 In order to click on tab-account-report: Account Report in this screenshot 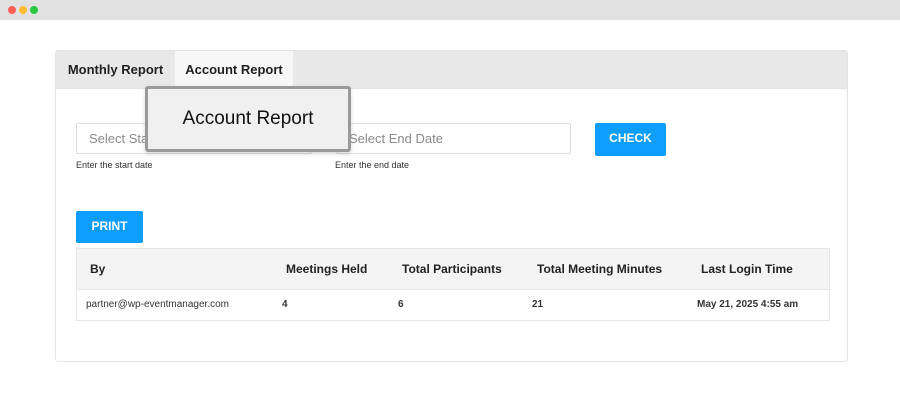, I will do `click(234, 69)`.